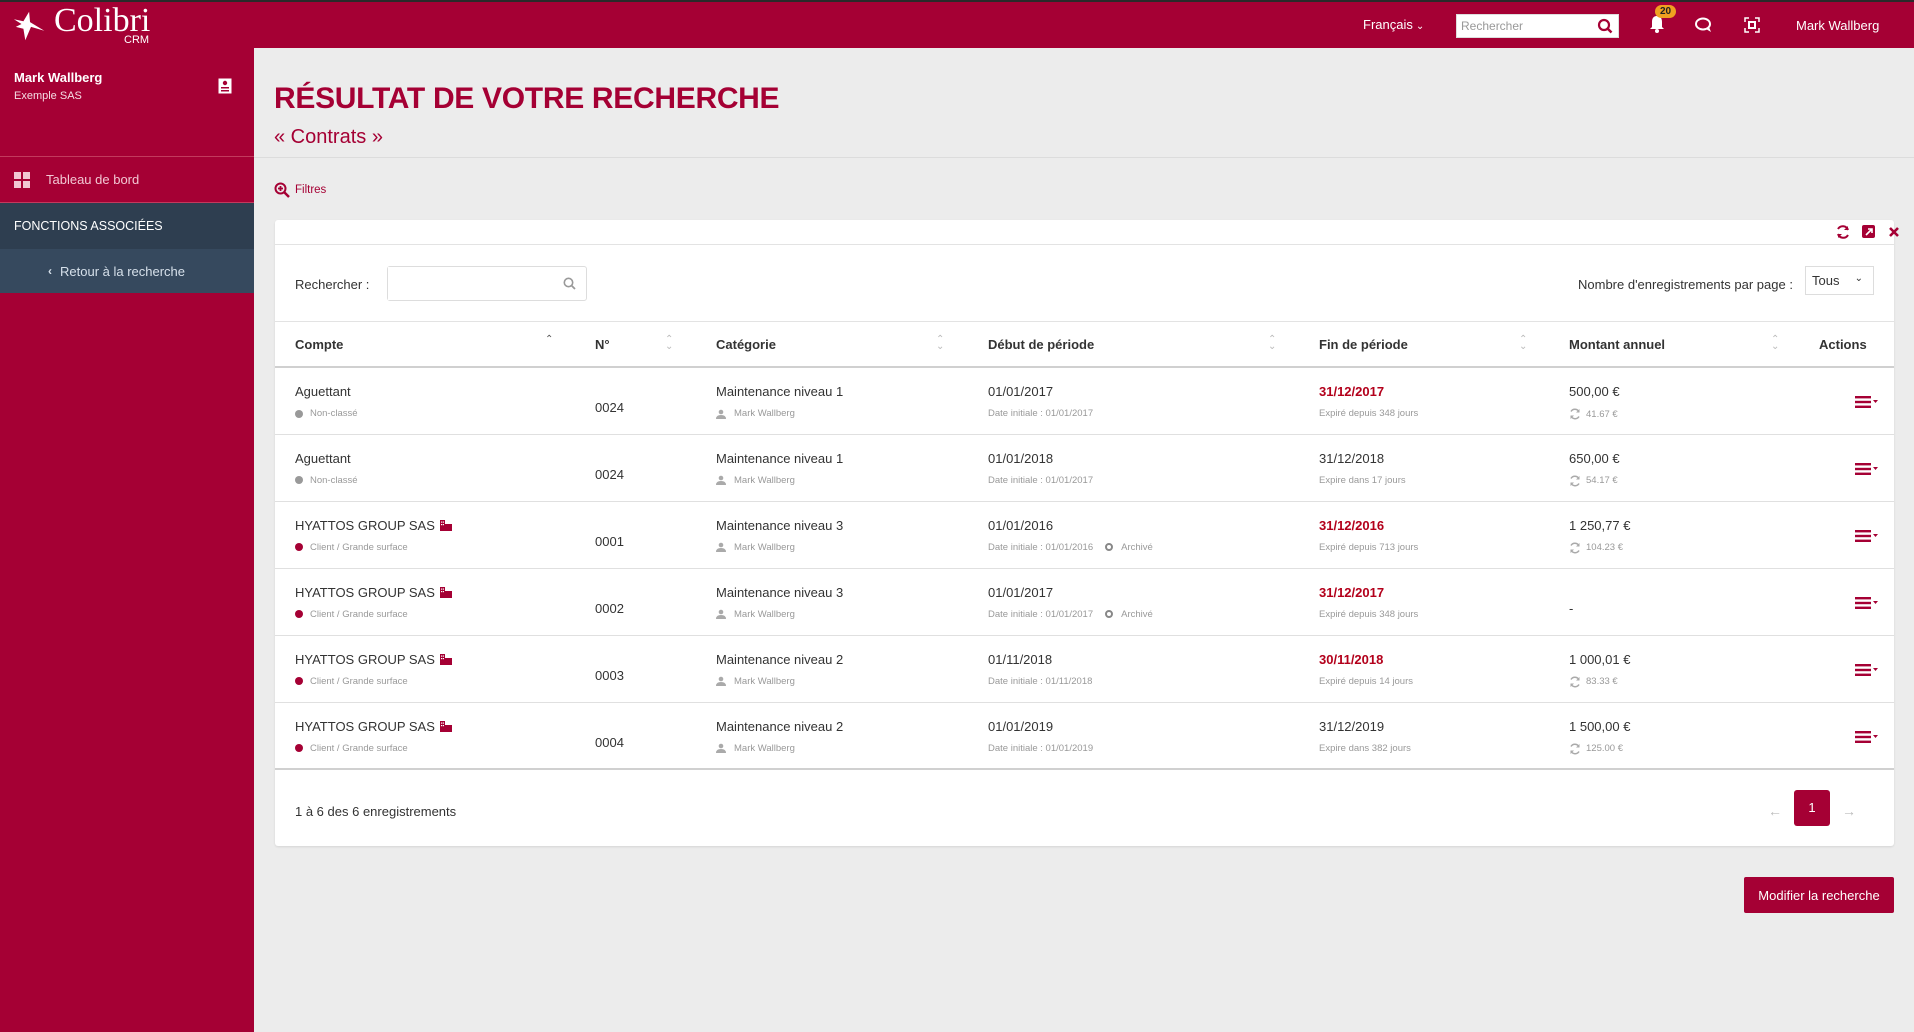 The image size is (1914, 1032). I want to click on column-header-montant: Montant annuel ⌃ ⌄, so click(1676, 345).